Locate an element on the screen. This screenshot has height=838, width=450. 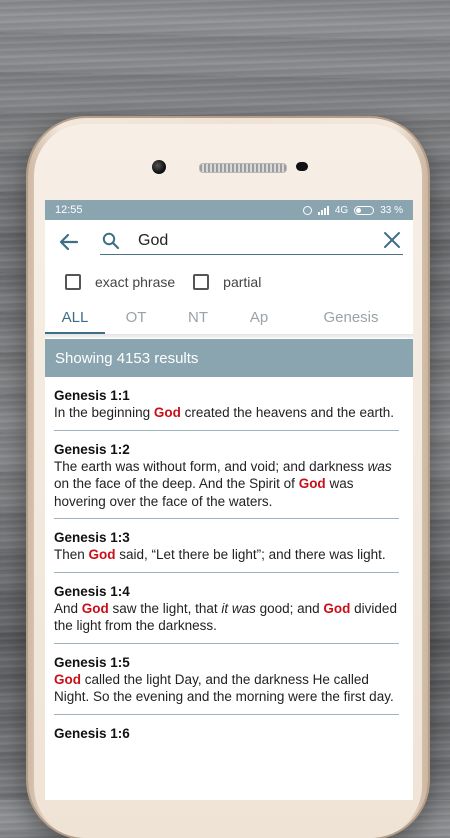
alarm-icon is located at coordinates (307, 210).